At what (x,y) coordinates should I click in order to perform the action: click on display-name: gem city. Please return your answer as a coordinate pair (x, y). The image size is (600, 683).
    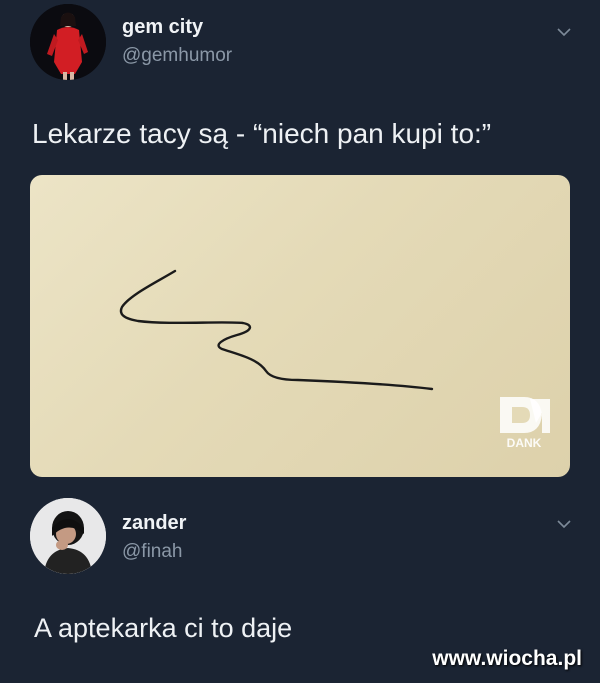
    Looking at the image, I should click on (162, 27).